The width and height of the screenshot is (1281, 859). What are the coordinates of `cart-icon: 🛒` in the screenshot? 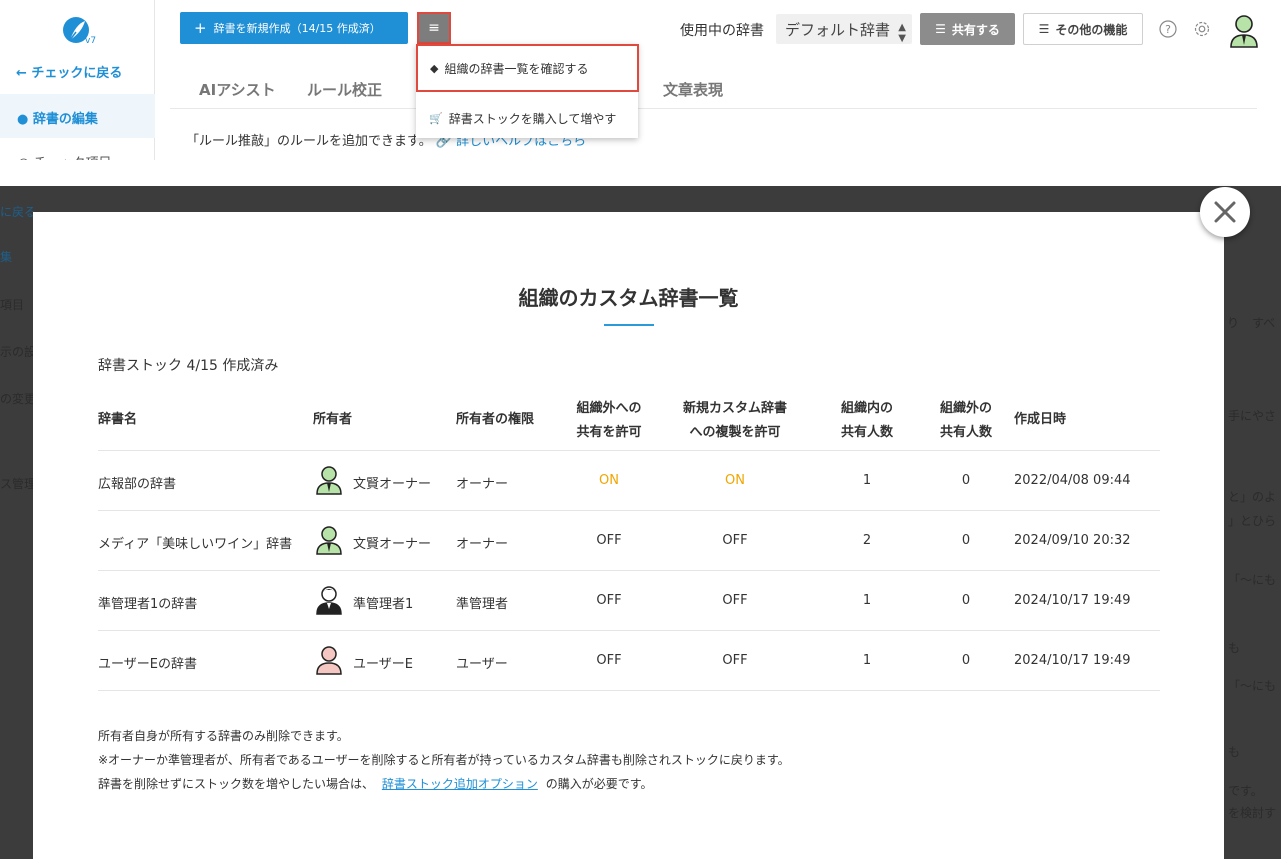 It's located at (436, 118).